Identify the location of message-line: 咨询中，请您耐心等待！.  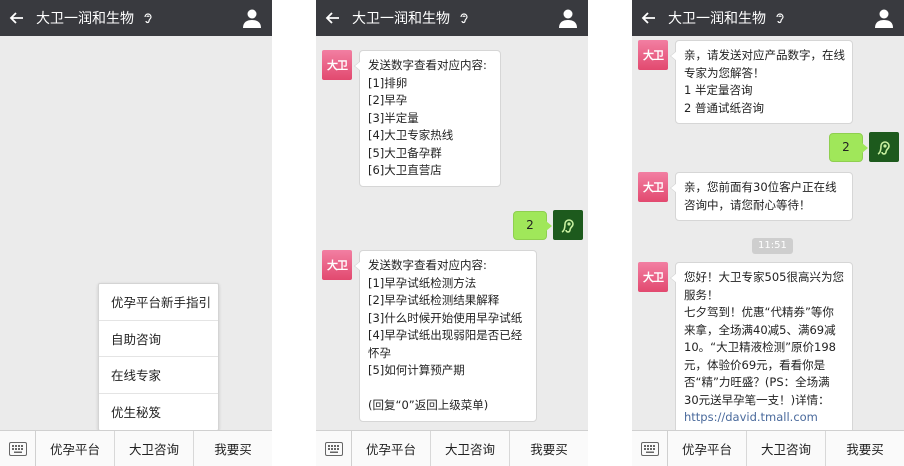
(747, 204).